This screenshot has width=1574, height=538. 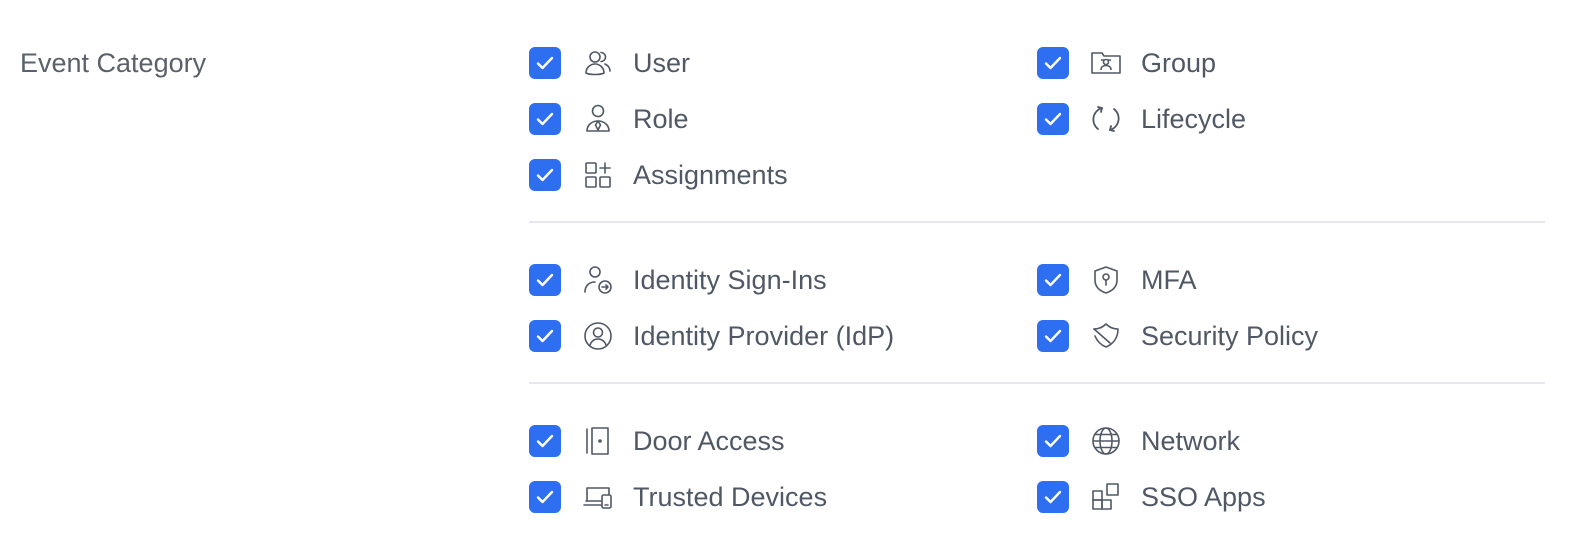 I want to click on sso-apps-icon, so click(x=1106, y=497).